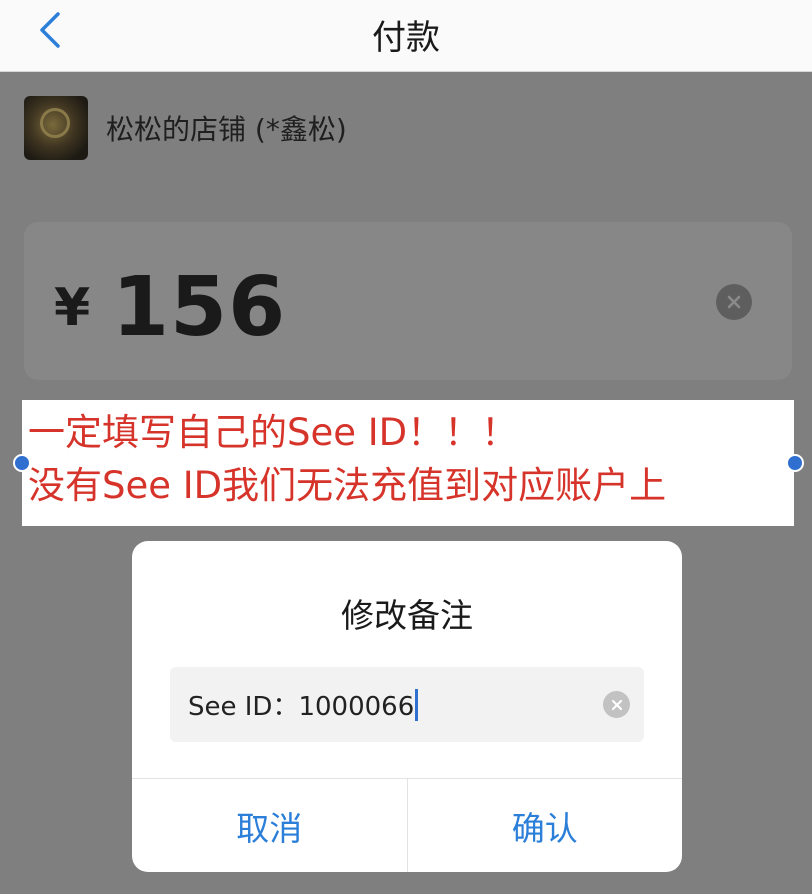  I want to click on annotation-line-1: 一定填写自己的See ID！！！, so click(273, 432).